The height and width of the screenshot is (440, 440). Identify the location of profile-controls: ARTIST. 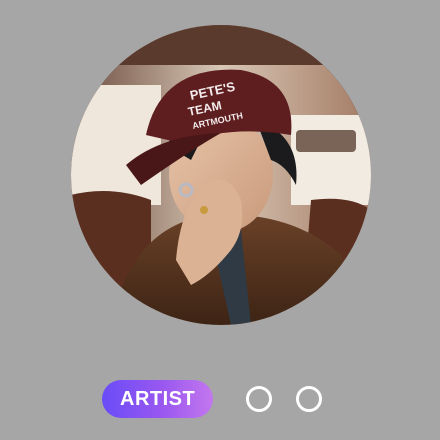
(212, 399).